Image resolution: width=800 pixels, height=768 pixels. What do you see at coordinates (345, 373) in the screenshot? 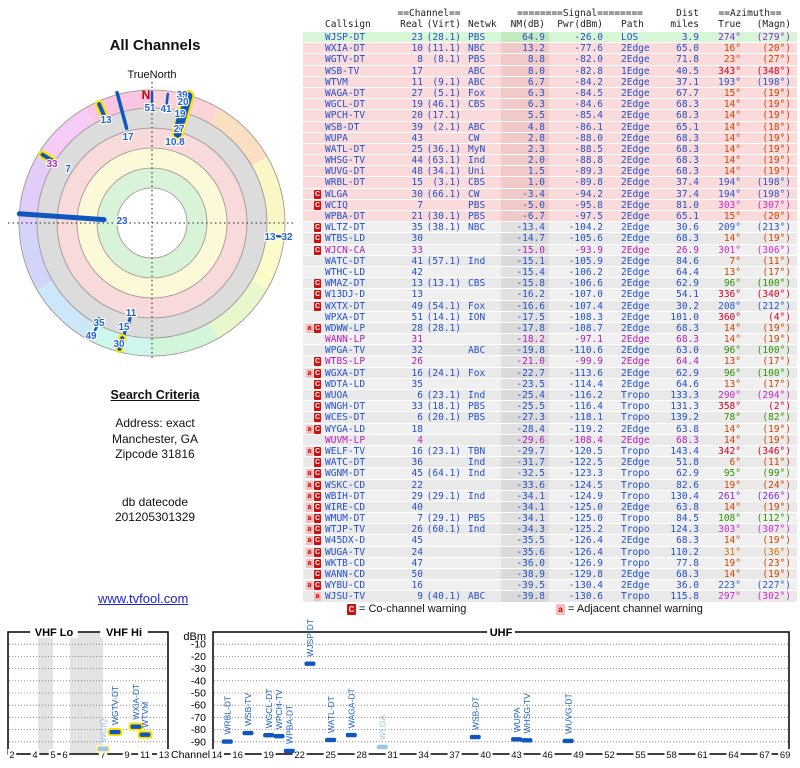
I see `cell-callsign: WGXA-DT` at bounding box center [345, 373].